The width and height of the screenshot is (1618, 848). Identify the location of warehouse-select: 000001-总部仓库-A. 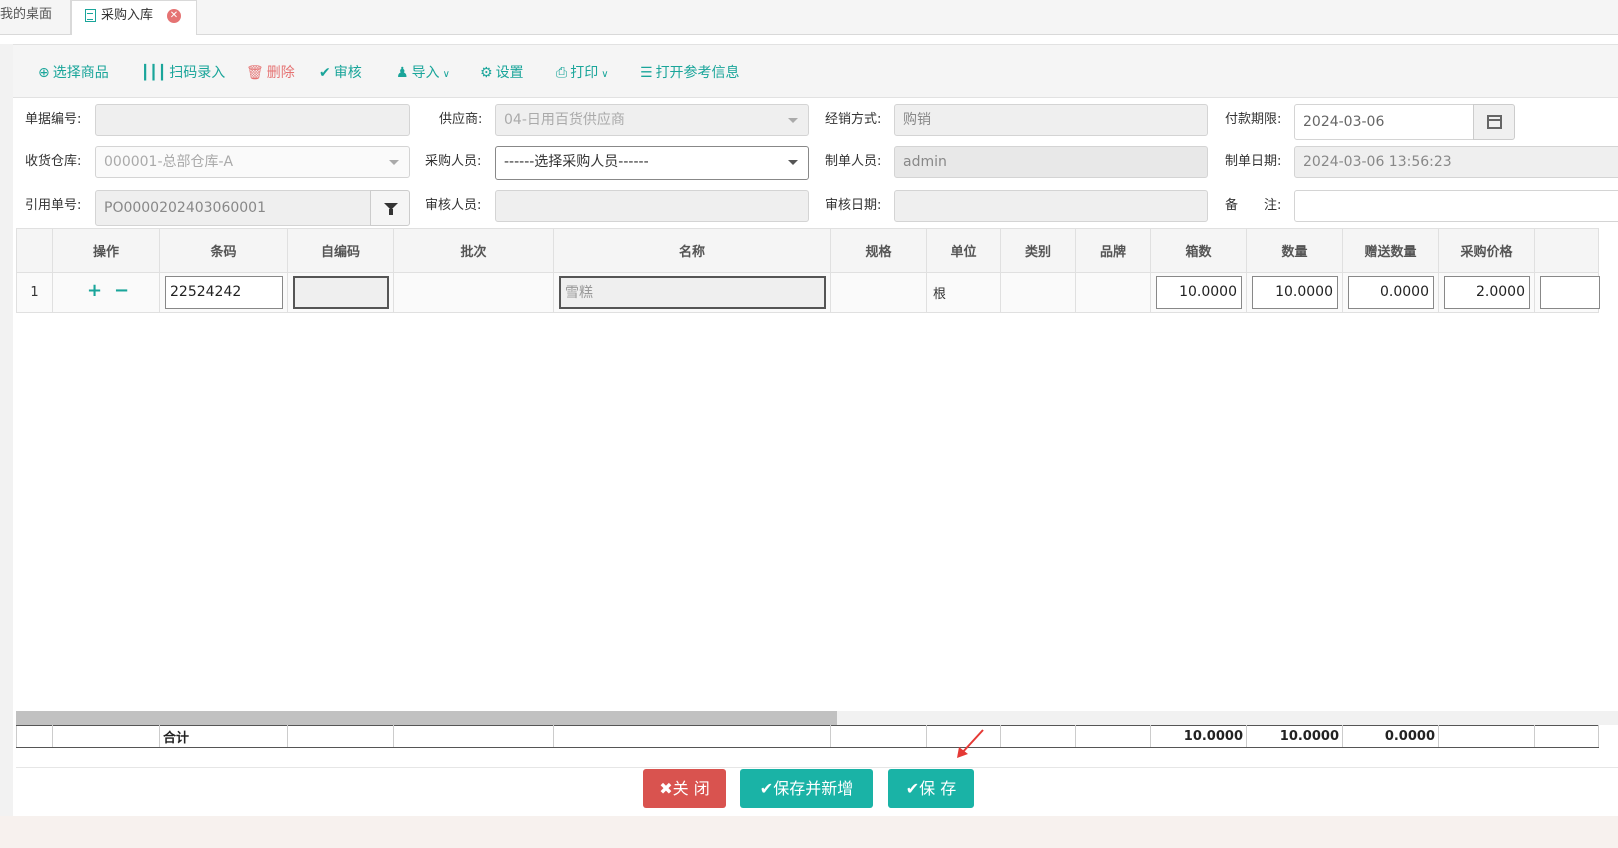
(252, 162).